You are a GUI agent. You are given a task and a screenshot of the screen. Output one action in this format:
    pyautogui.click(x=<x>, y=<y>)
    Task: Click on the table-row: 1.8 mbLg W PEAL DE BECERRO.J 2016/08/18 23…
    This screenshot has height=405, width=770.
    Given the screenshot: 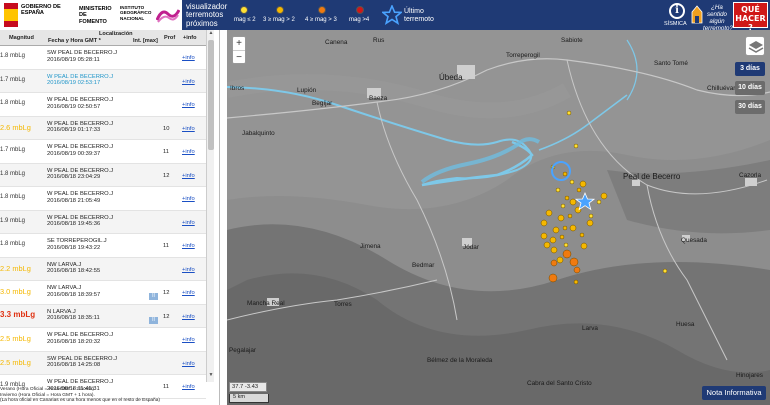 What is the action you would take?
    pyautogui.click(x=103, y=175)
    